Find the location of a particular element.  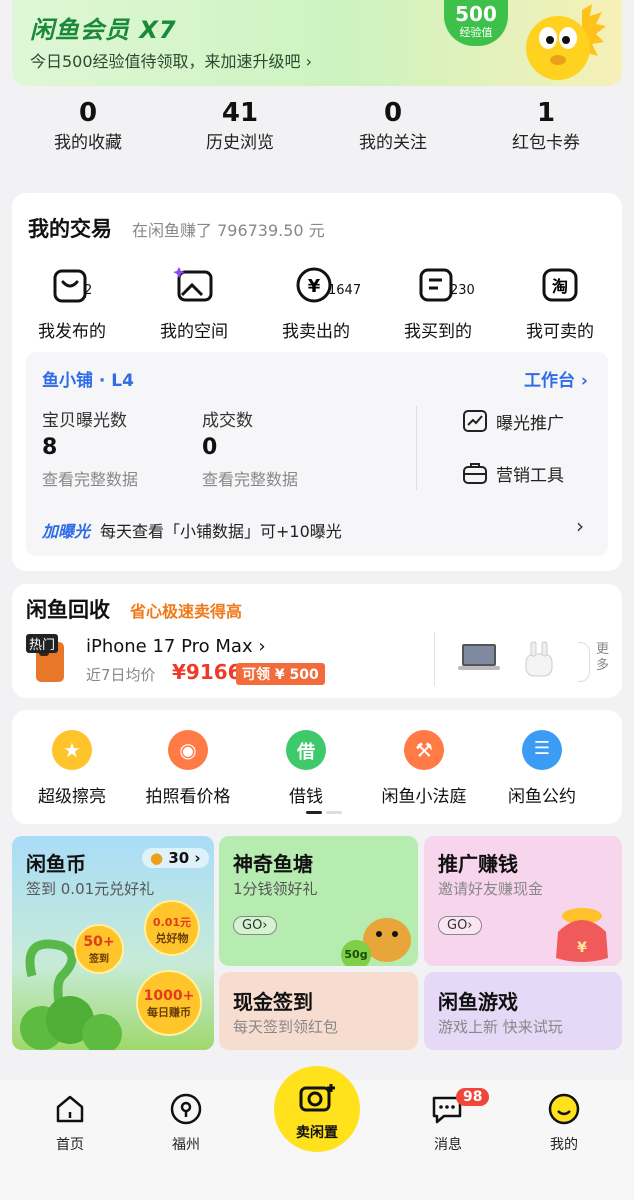

sell-item-button: 卖闲置 is located at coordinates (317, 1109).